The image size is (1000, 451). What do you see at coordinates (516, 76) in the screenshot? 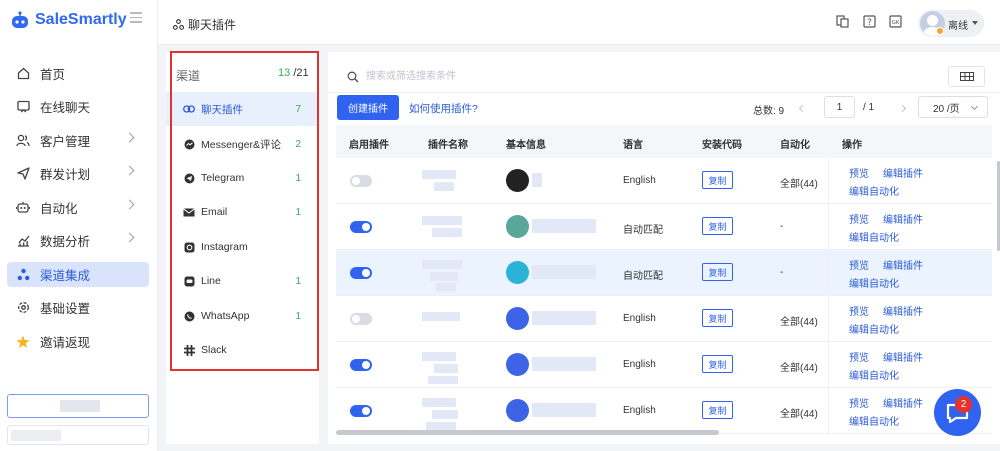
I see `search-input` at bounding box center [516, 76].